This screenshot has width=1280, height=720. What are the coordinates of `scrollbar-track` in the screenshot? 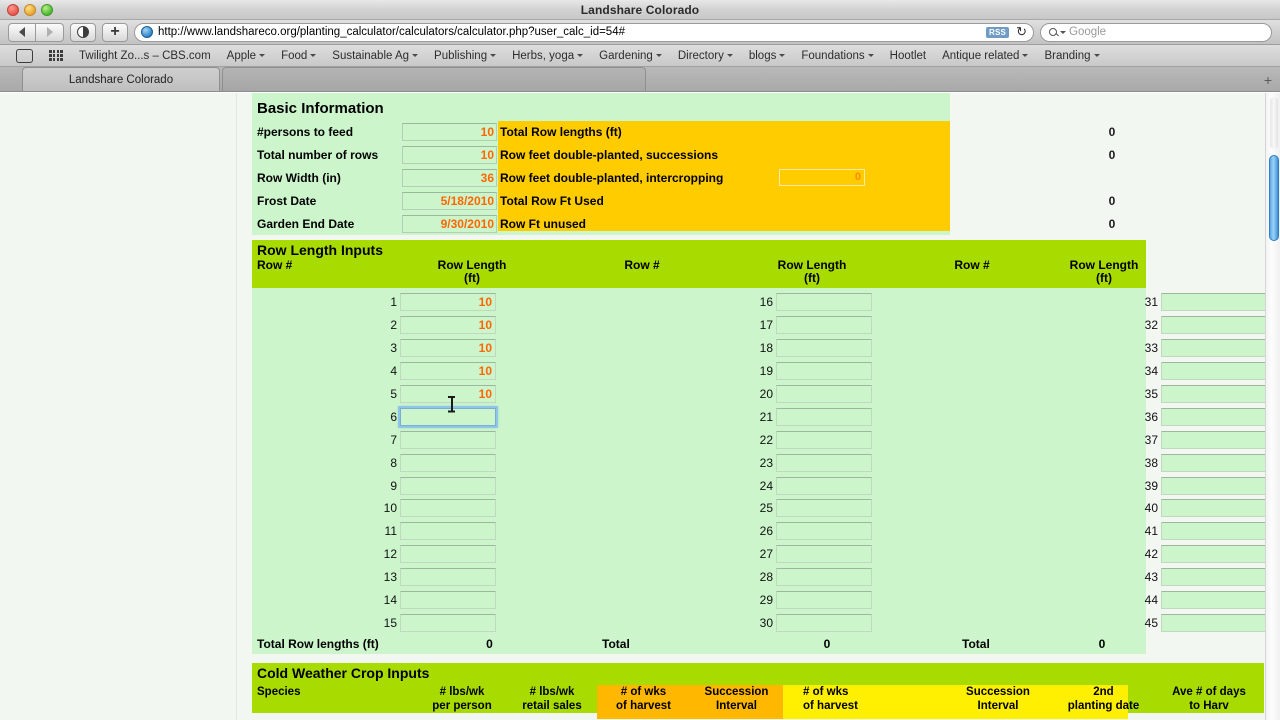 It's located at (1274, 123).